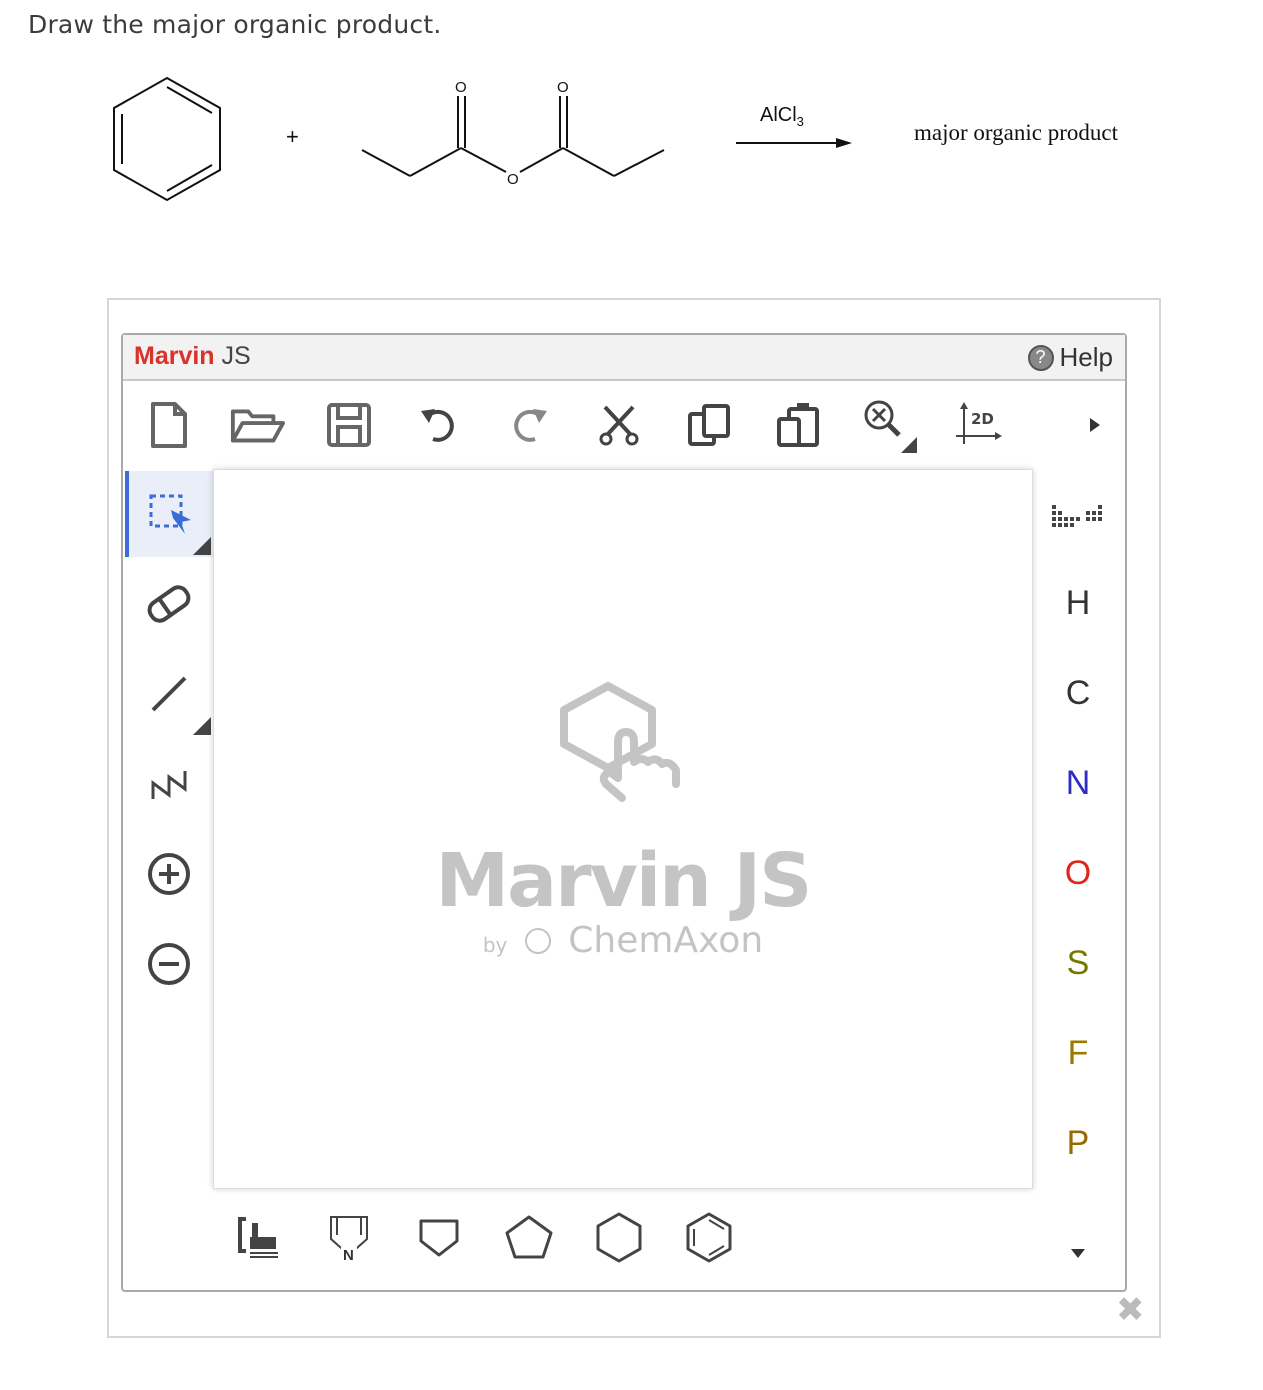 The image size is (1263, 1390). I want to click on element-label: F, so click(1078, 1052).